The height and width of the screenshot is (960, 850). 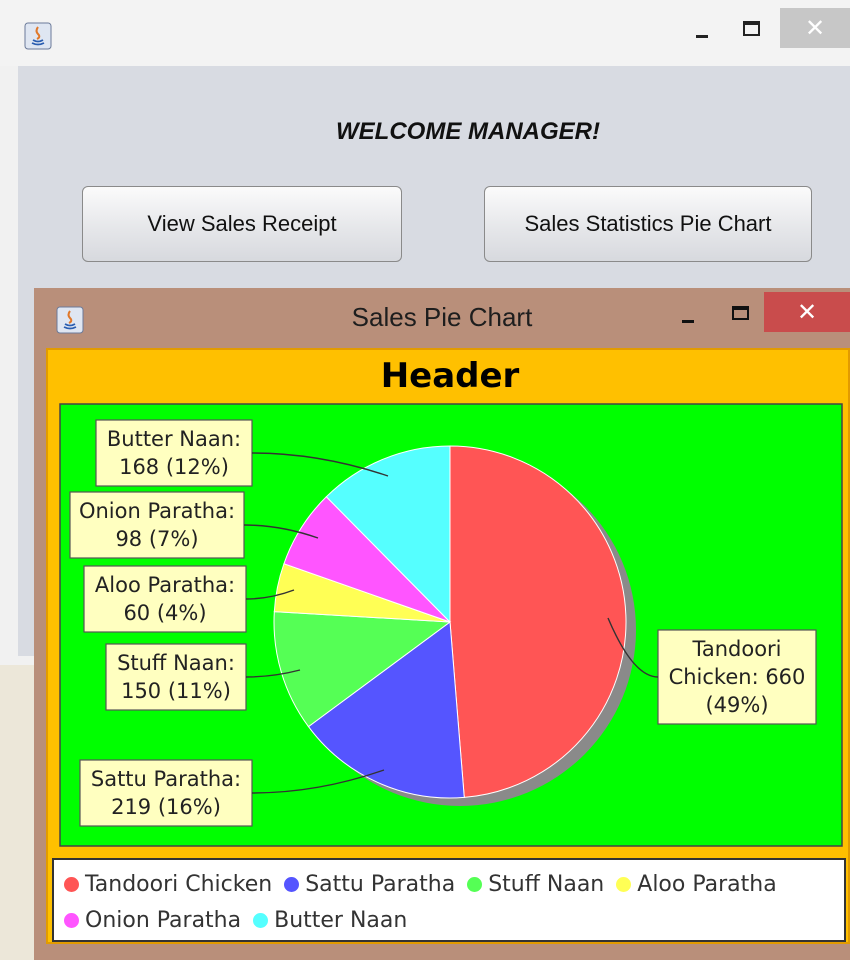 I want to click on label-text-line: 168 (12%), so click(x=174, y=467).